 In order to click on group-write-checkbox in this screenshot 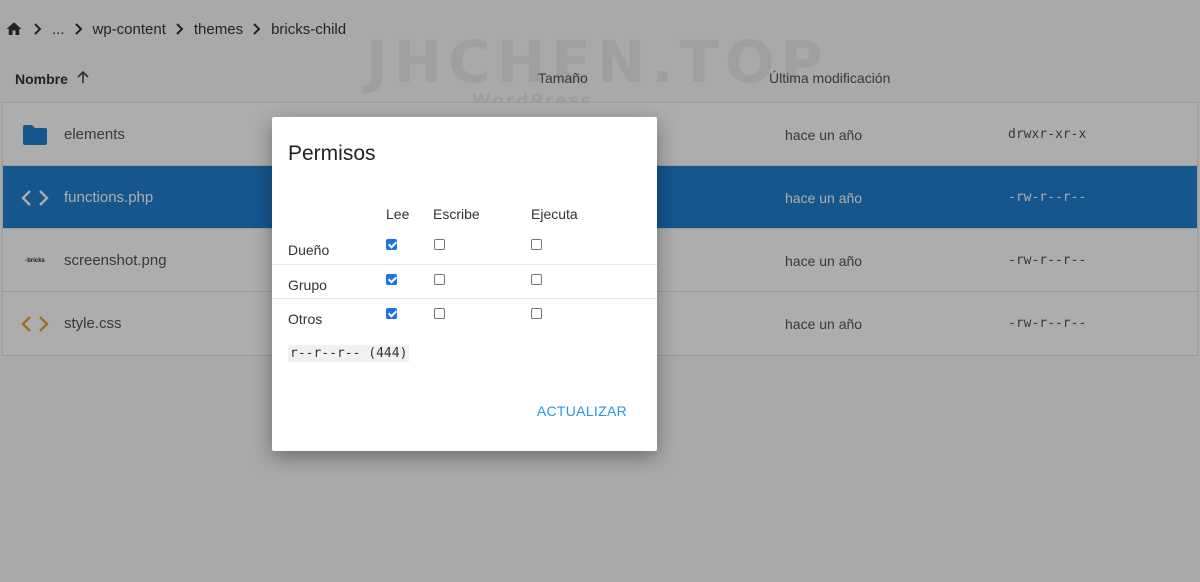, I will do `click(439, 279)`.